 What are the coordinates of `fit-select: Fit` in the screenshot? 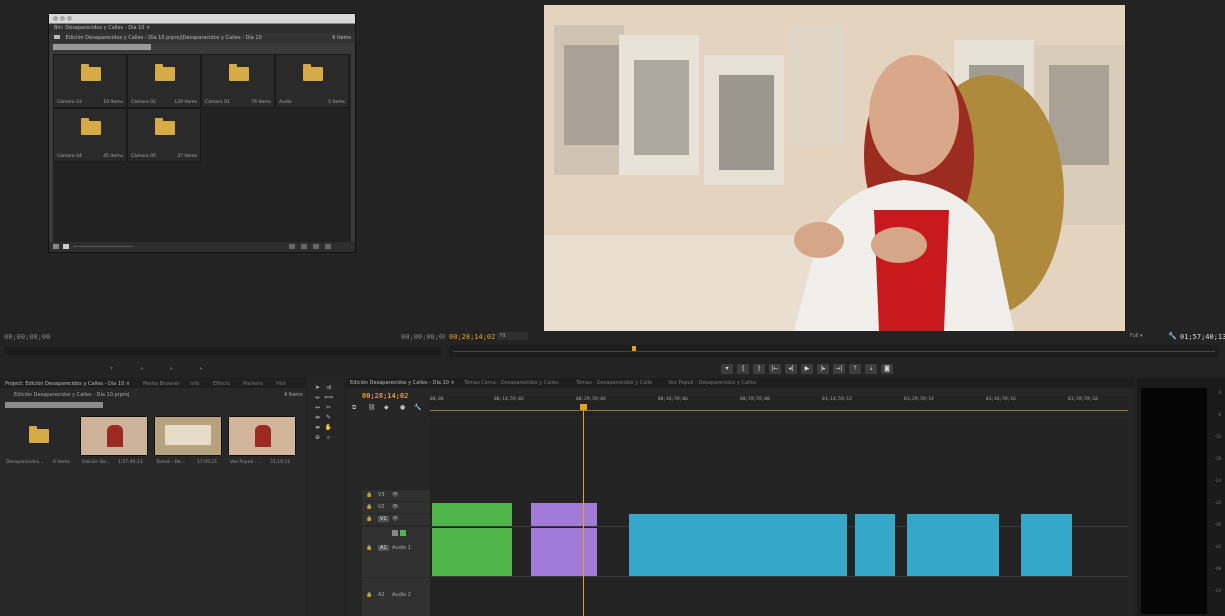 It's located at (512, 336).